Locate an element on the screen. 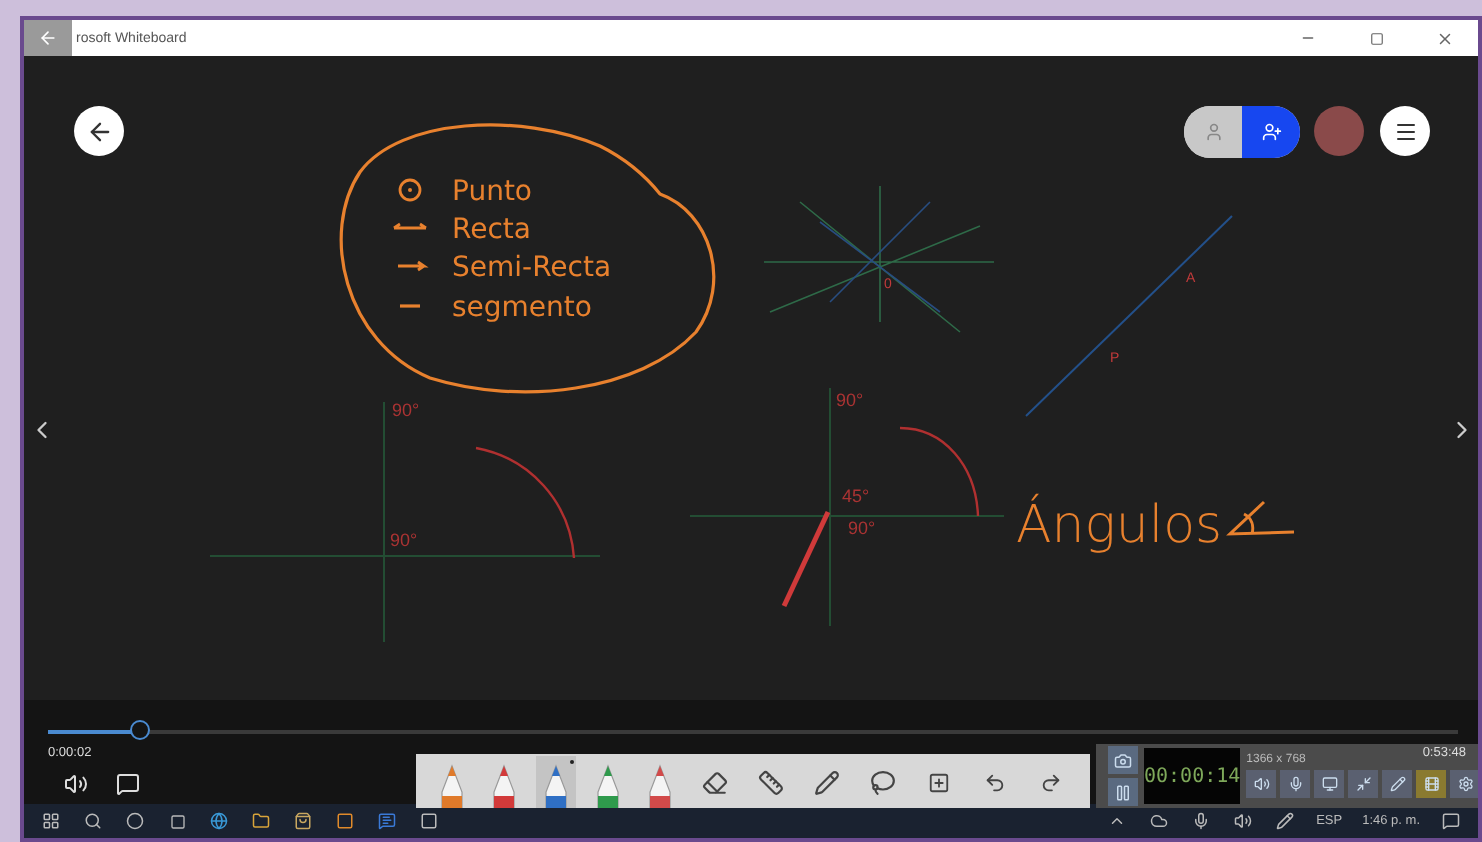  monitor-icon is located at coordinates (1329, 784).